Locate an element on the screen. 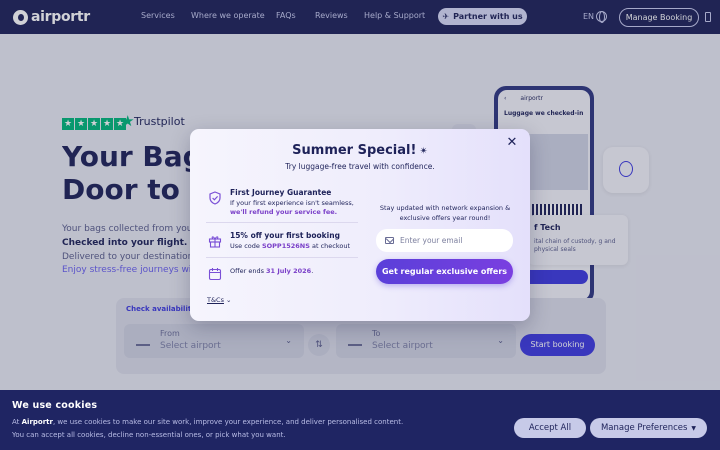  feature-guarantee-title: First Journey Guarantee is located at coordinates (281, 192).